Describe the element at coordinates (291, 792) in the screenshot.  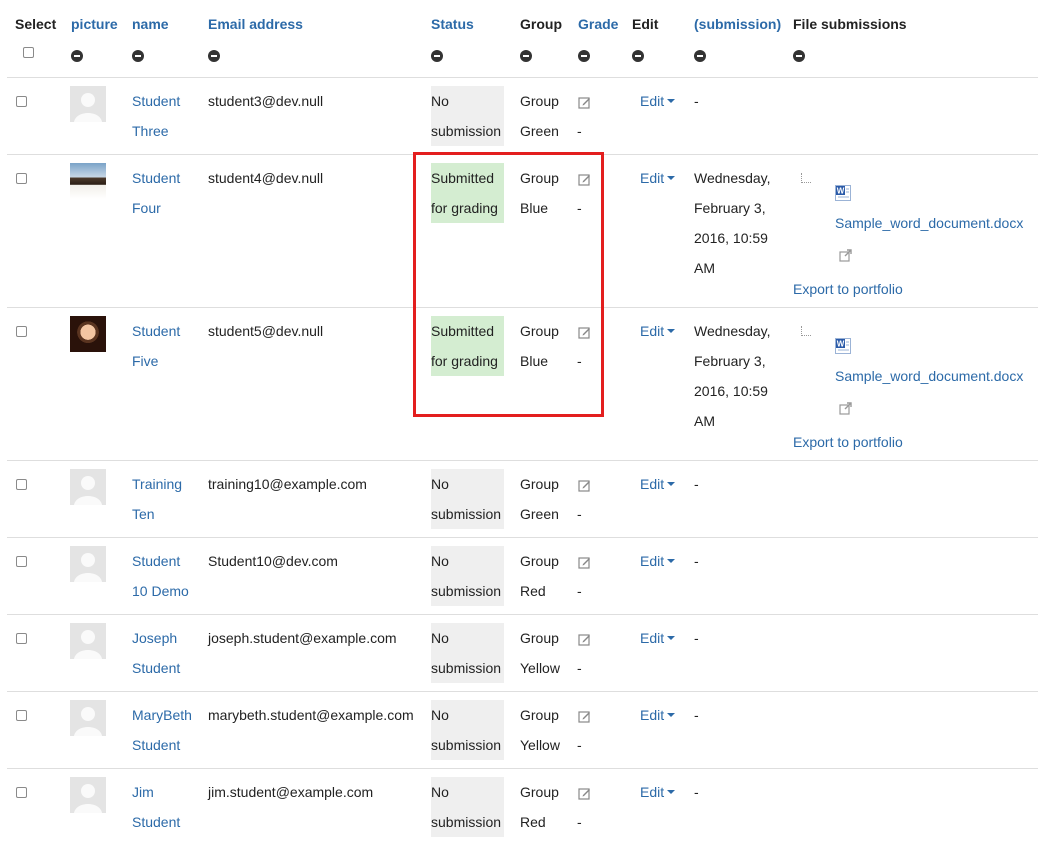
I see `email-text: jim.student@example.com` at that location.